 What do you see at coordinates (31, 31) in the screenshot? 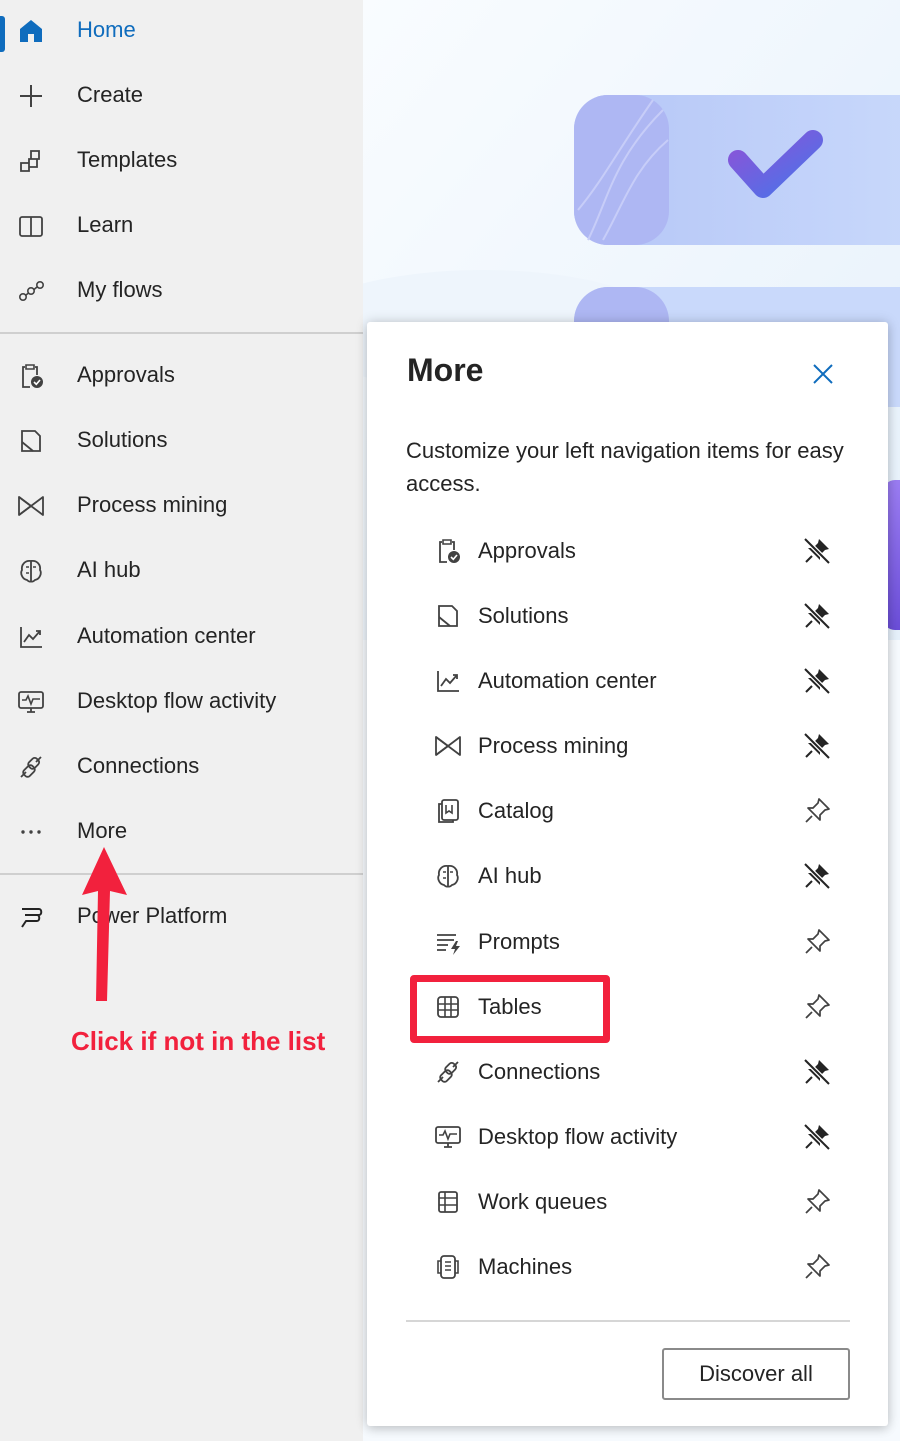
I see `home-icon` at bounding box center [31, 31].